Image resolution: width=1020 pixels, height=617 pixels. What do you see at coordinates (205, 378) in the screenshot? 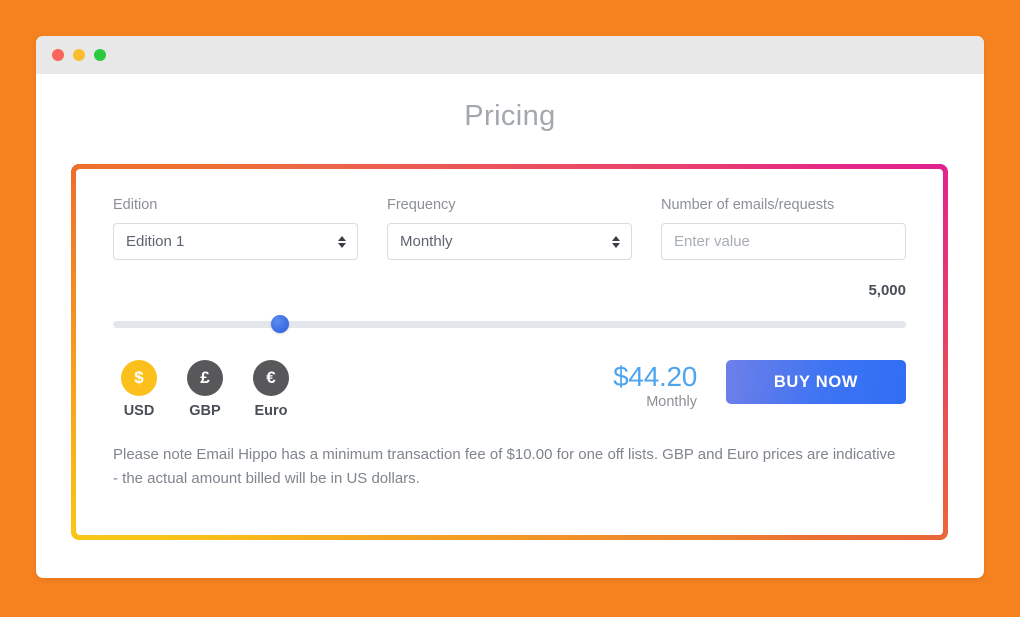
I see `pound-icon: £` at bounding box center [205, 378].